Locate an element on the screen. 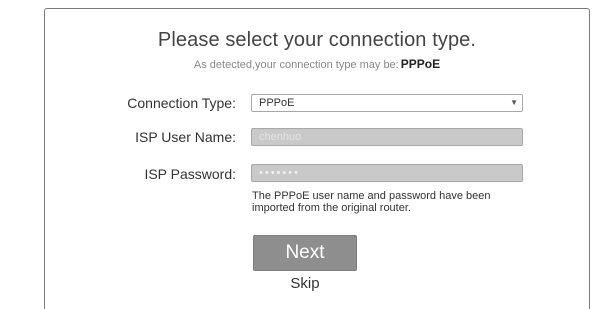 The height and width of the screenshot is (309, 607). isp-password-input: ••••••• is located at coordinates (387, 173).